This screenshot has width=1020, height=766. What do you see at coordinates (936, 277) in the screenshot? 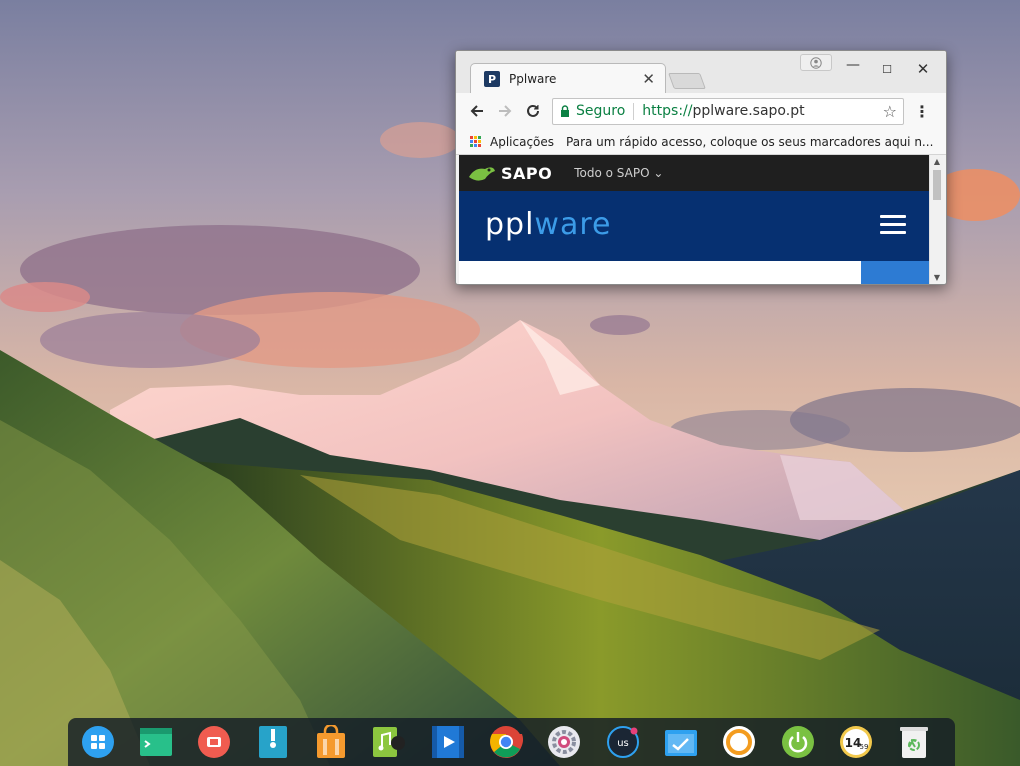
I see `scroll-down-arrow-icon: ▼` at bounding box center [936, 277].